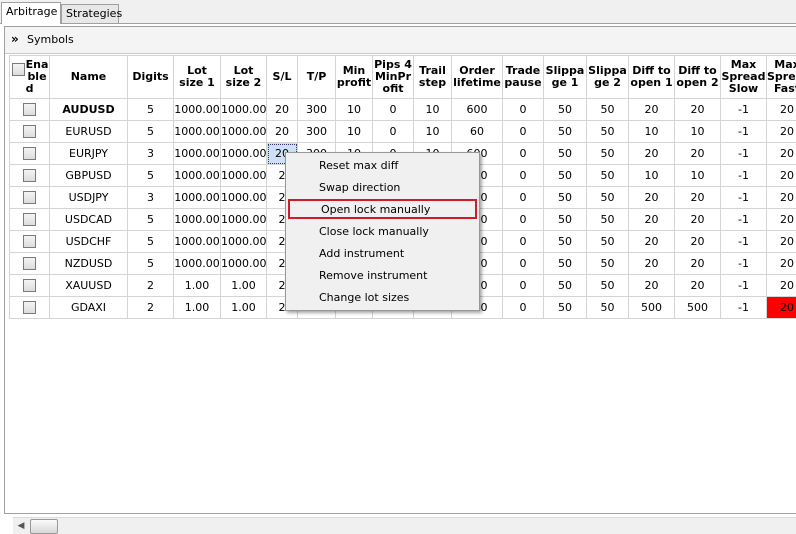 The height and width of the screenshot is (534, 796). What do you see at coordinates (151, 308) in the screenshot?
I see `grid-cell: 2` at bounding box center [151, 308].